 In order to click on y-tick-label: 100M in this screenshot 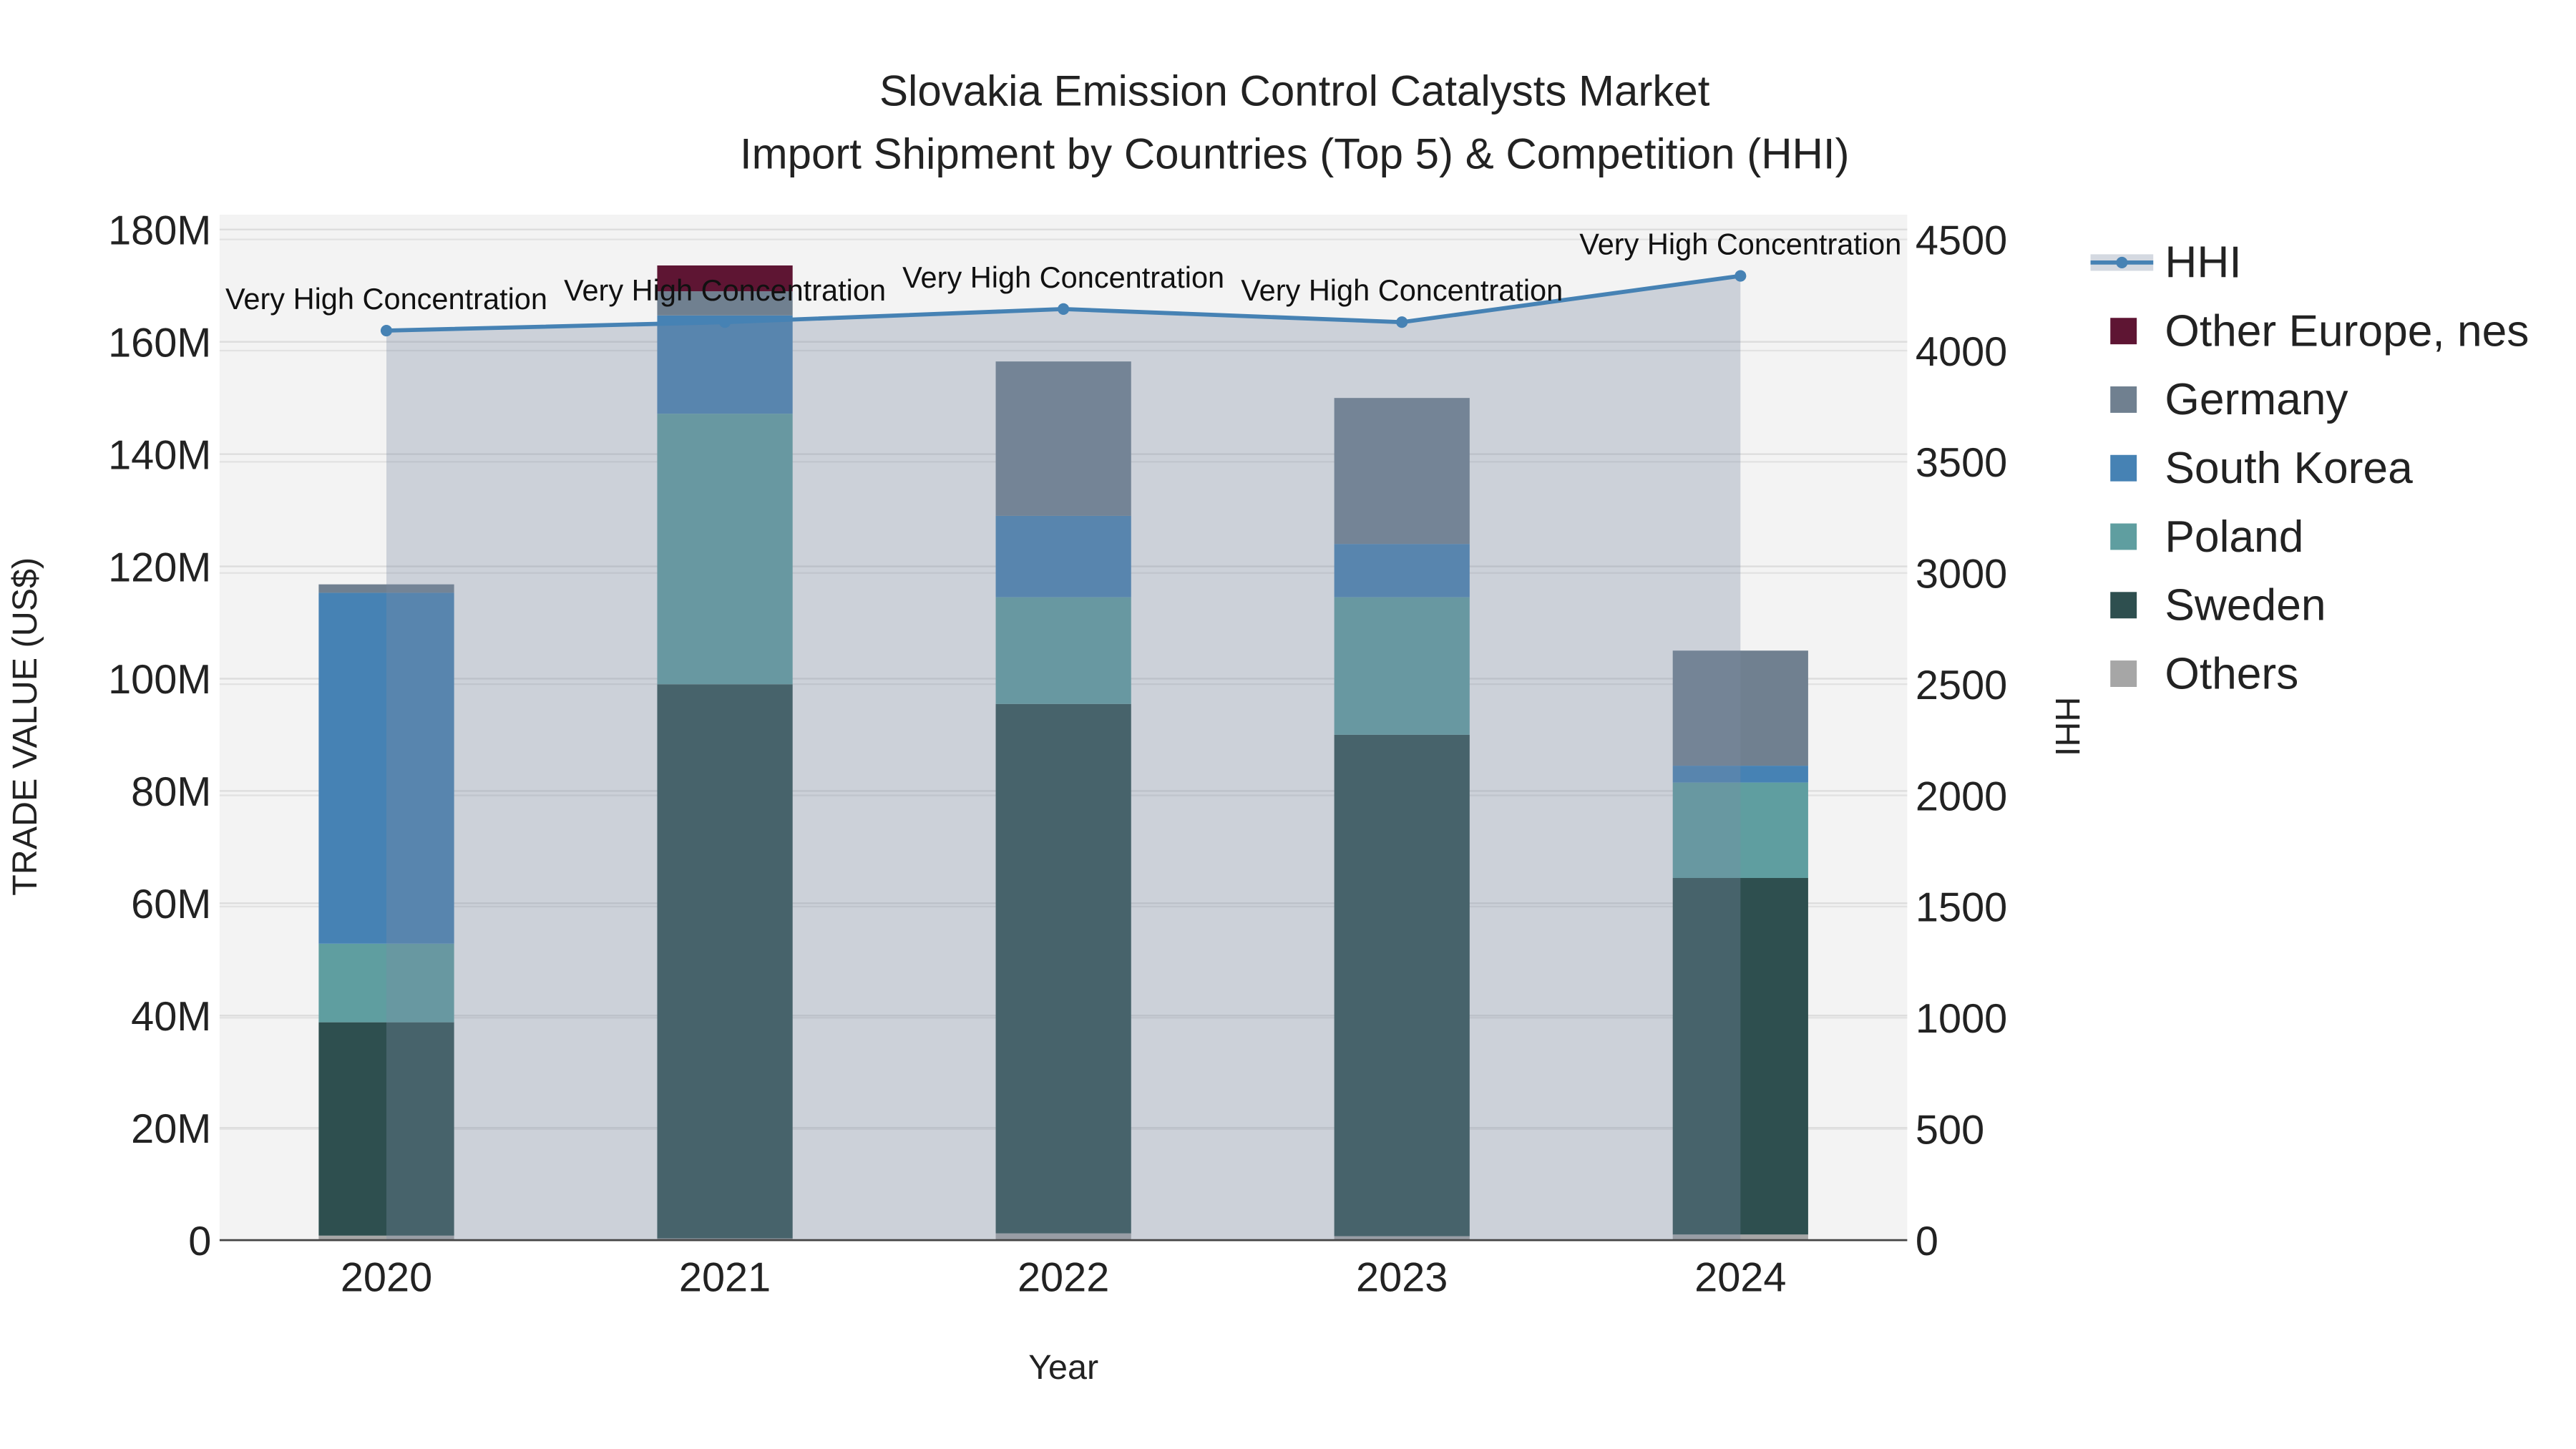, I will do `click(159, 680)`.